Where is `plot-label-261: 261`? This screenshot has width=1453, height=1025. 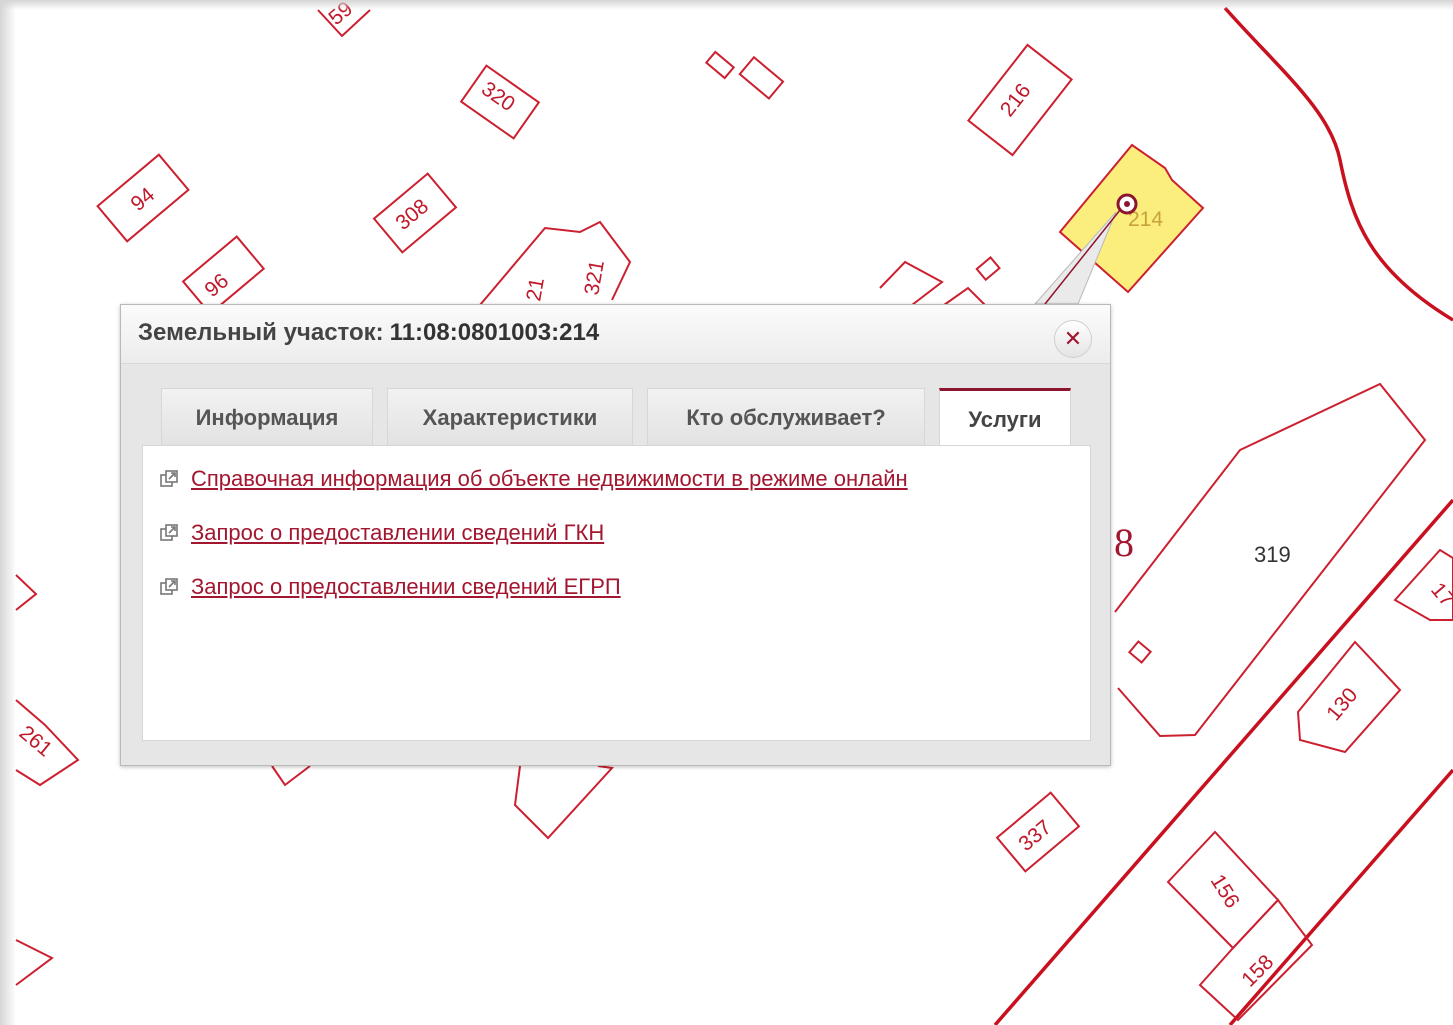 plot-label-261: 261 is located at coordinates (36, 741).